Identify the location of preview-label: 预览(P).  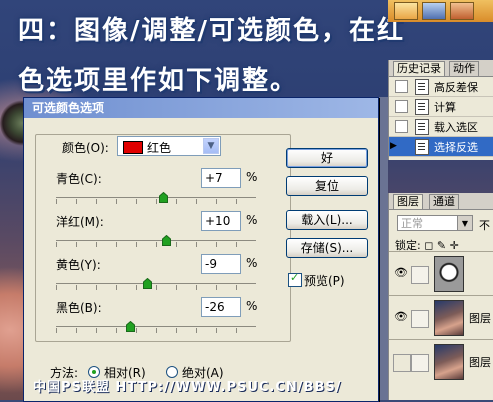
(324, 281).